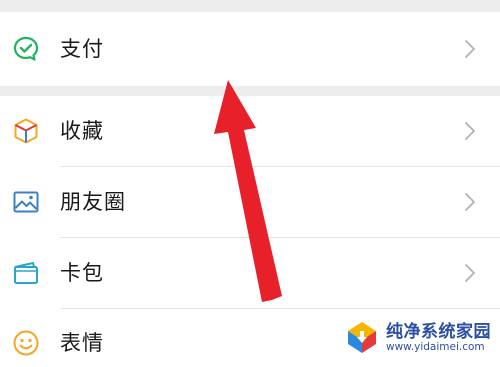 This screenshot has height=367, width=500. Describe the element at coordinates (82, 49) in the screenshot. I see `menu-item-label: 支付` at that location.